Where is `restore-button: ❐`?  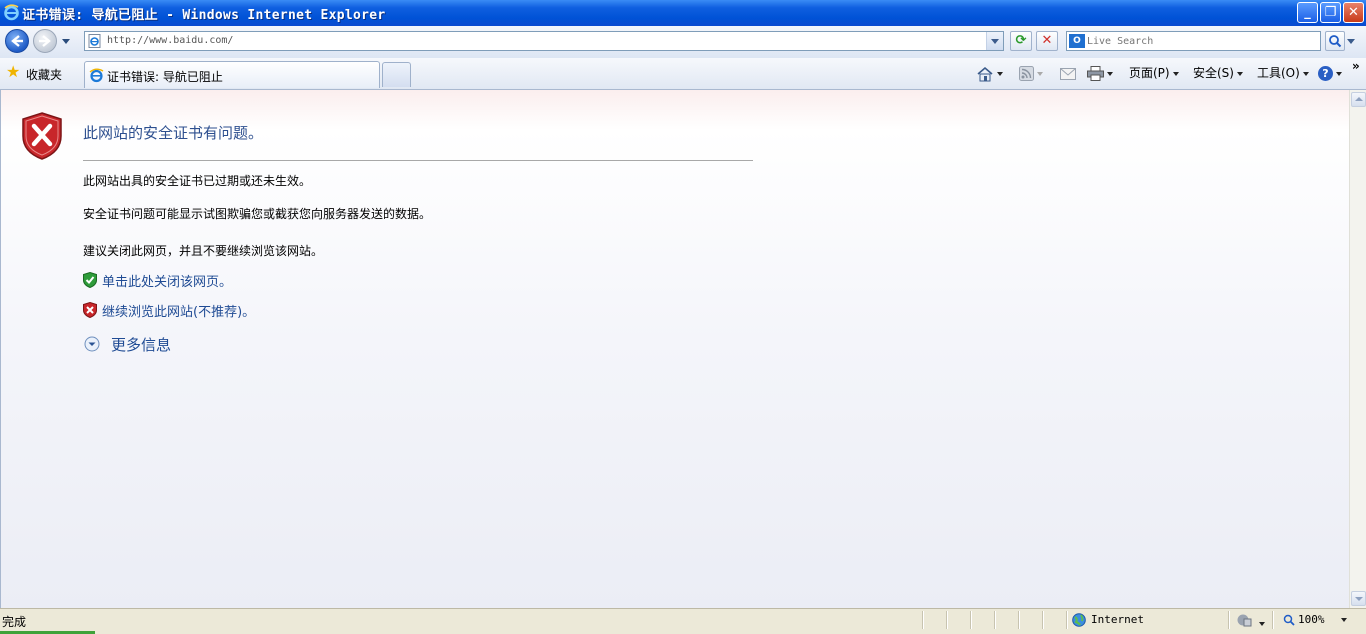
restore-button: ❐ is located at coordinates (1330, 12).